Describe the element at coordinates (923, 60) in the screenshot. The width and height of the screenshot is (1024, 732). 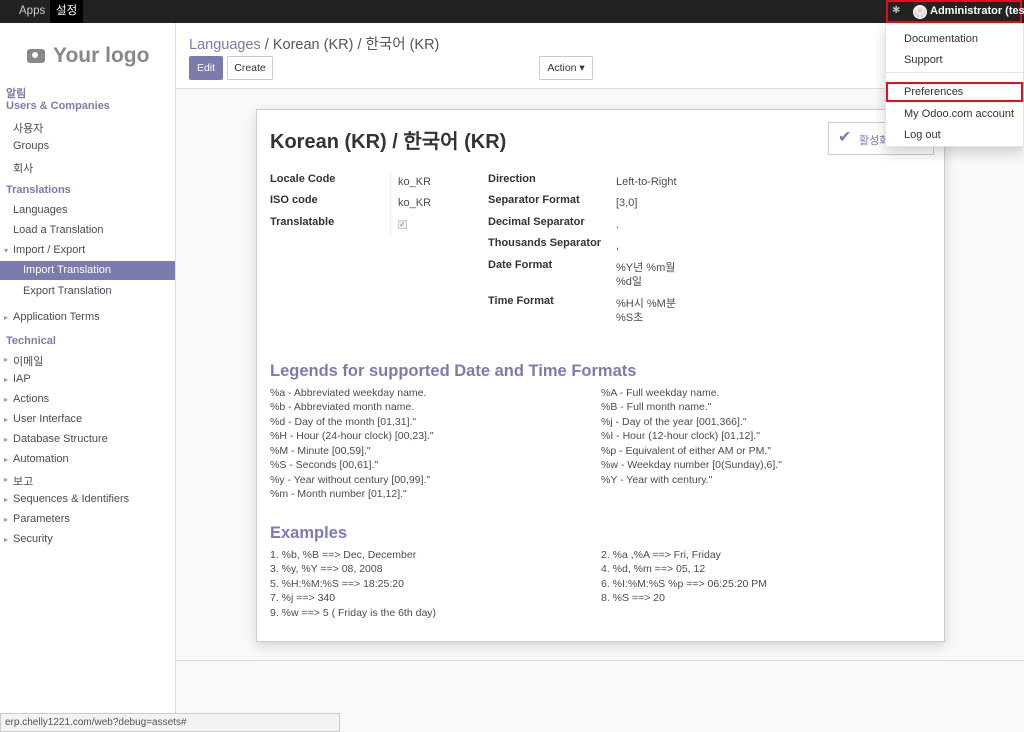
I see `menu-item-support: Support` at that location.